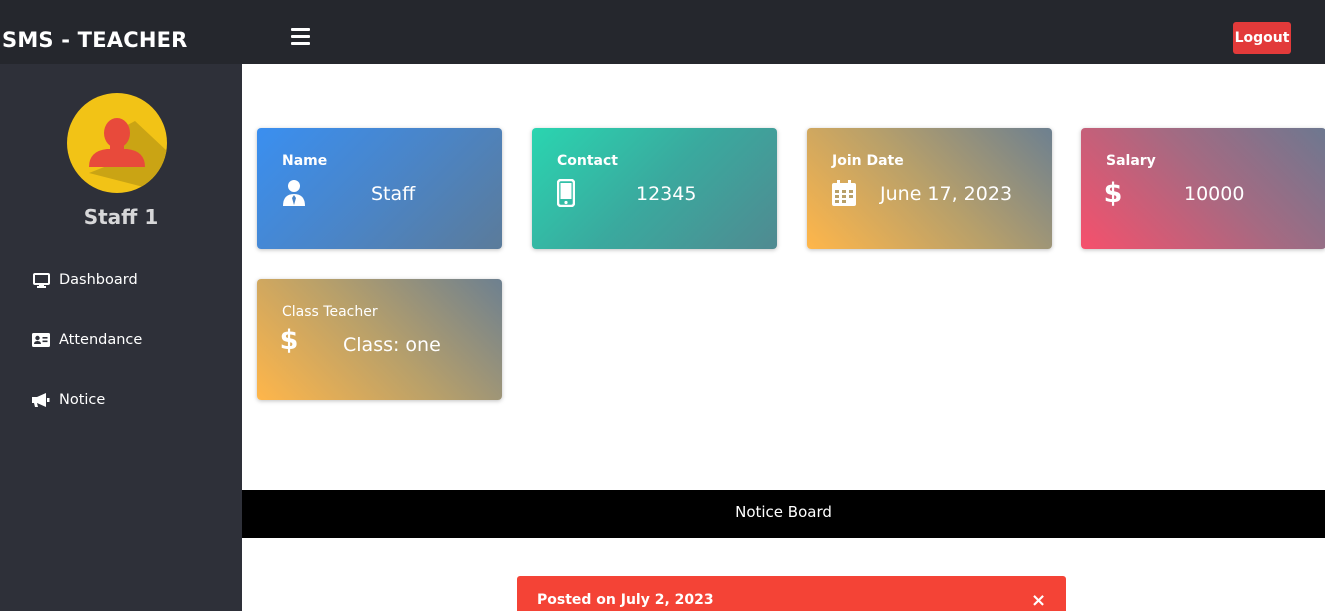  Describe the element at coordinates (845, 193) in the screenshot. I see `calendar-icon` at that location.